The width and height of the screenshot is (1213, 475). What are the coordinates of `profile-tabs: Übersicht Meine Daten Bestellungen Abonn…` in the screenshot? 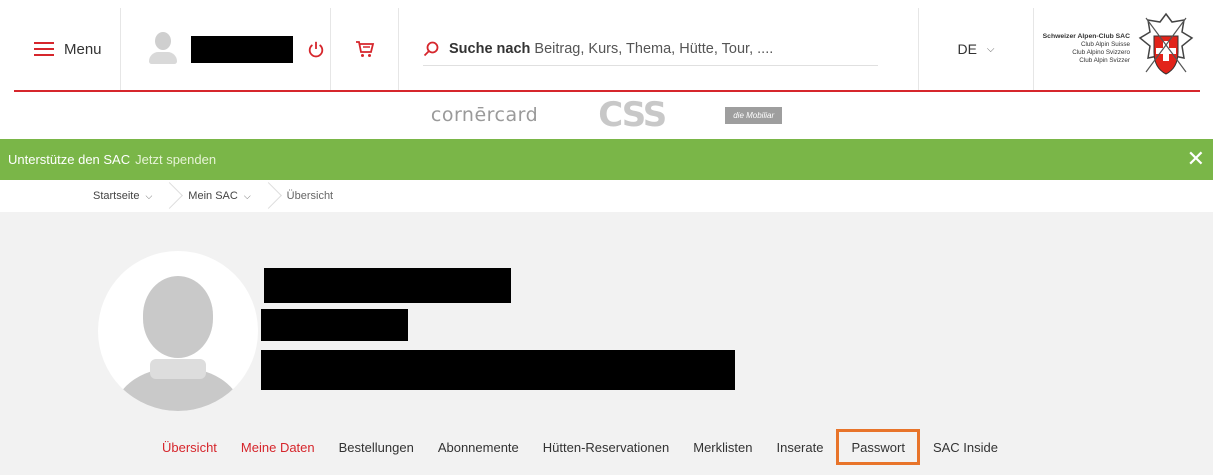 It's located at (580, 447).